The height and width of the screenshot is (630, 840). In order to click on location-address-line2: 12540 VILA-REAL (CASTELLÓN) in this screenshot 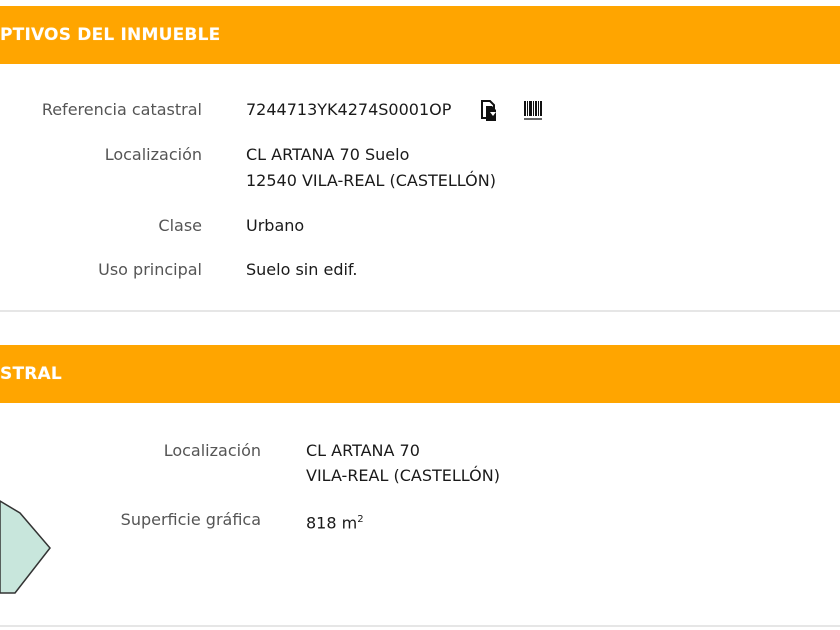, I will do `click(371, 180)`.